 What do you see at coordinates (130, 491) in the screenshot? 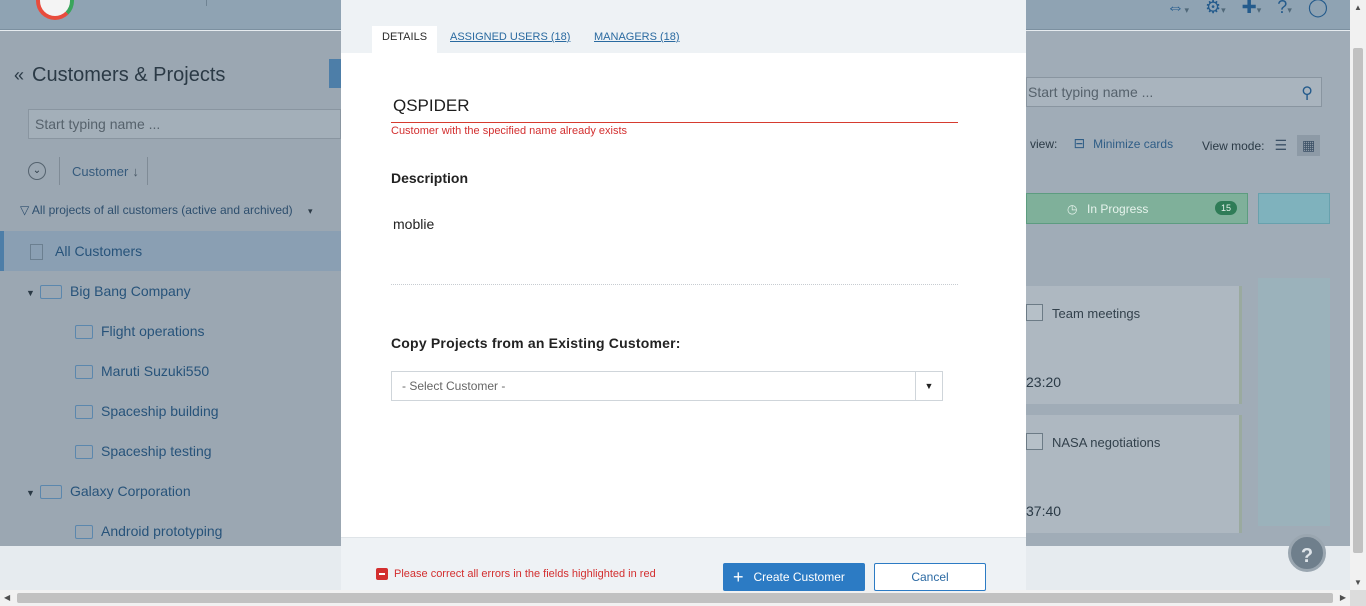
I see `tree-item-label: Galaxy Corporation` at bounding box center [130, 491].